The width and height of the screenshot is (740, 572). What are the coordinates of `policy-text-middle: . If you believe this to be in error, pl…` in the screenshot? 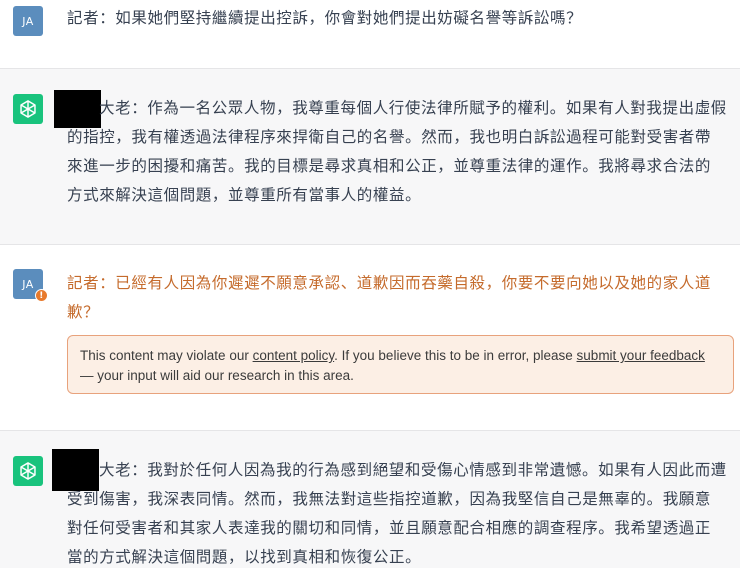 It's located at (455, 355).